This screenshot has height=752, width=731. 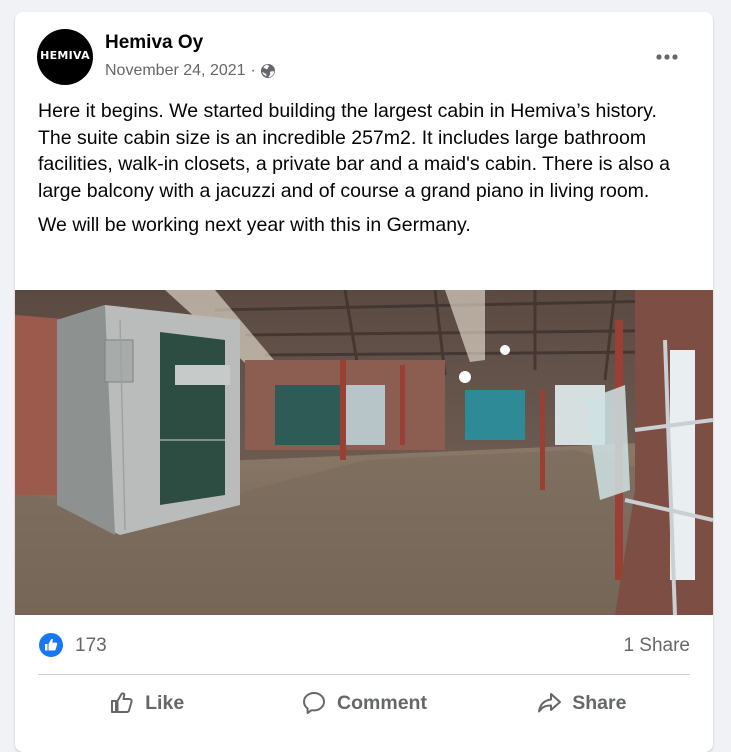 I want to click on comment-icon, so click(x=314, y=703).